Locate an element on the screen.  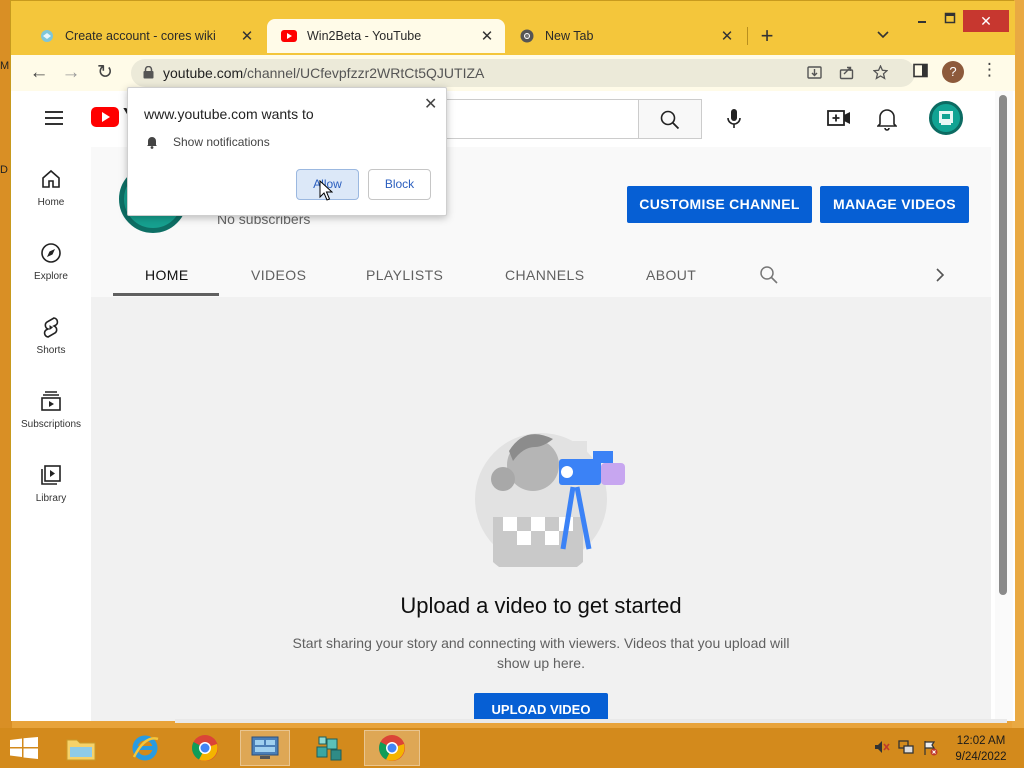
tab-playlists: PLAYLISTS is located at coordinates (404, 275).